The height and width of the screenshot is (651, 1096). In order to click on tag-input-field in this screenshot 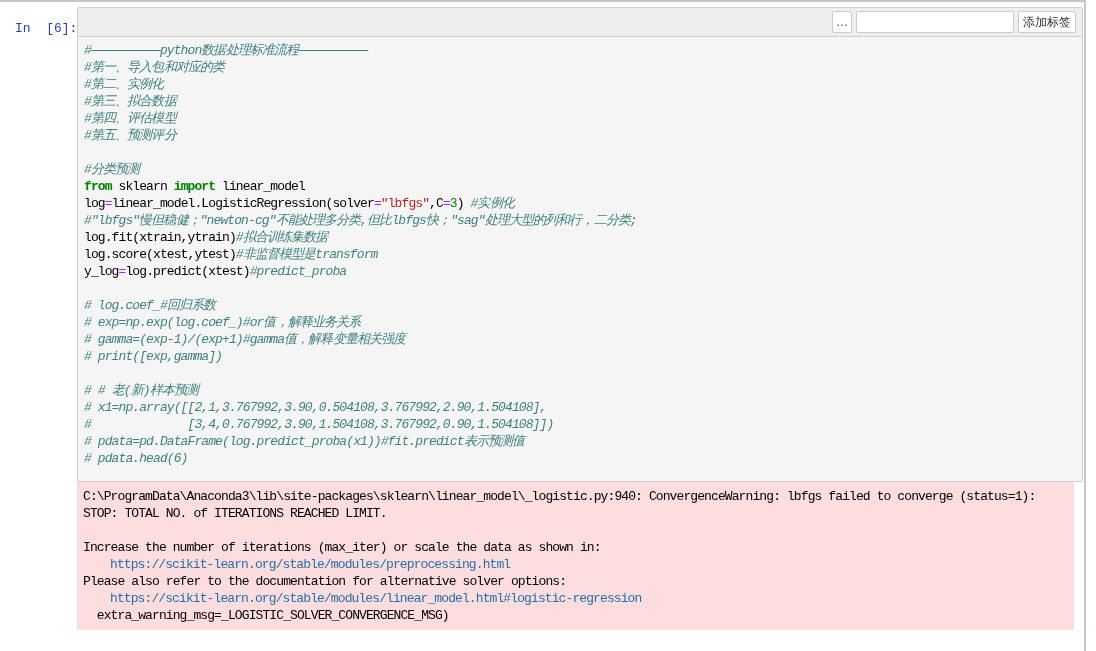, I will do `click(935, 22)`.